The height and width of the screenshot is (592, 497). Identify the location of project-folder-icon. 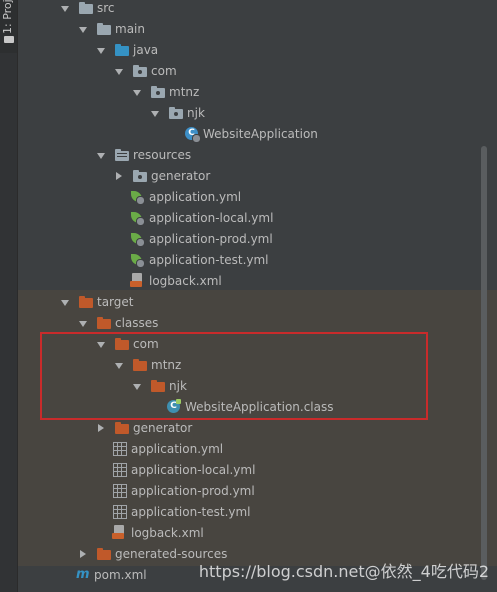
(9, 39).